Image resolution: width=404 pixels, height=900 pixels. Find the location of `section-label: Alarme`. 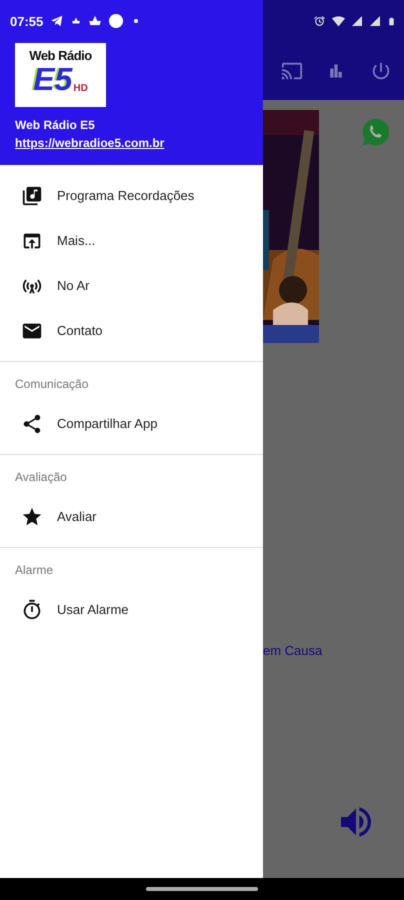

section-label: Alarme is located at coordinates (34, 570).